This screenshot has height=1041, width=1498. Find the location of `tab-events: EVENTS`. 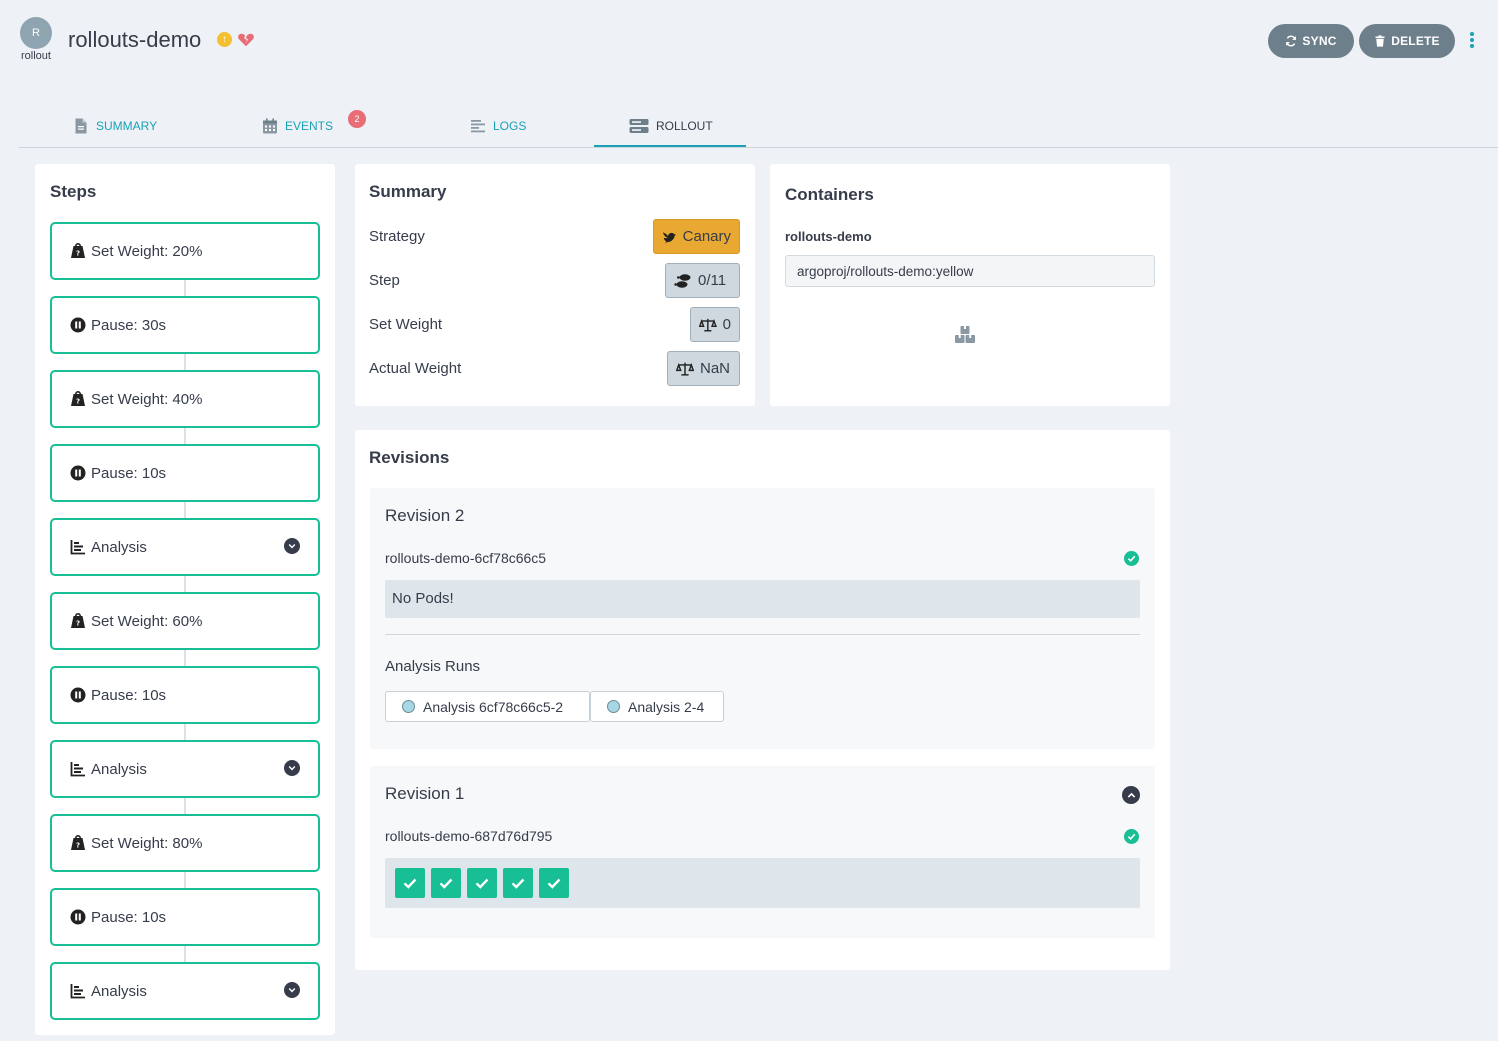

tab-events: EVENTS is located at coordinates (297, 125).